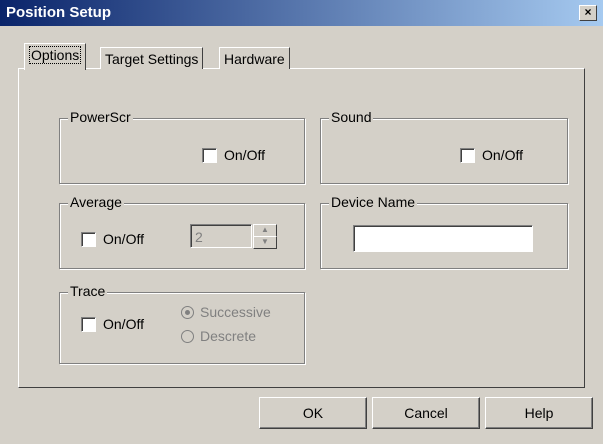 The height and width of the screenshot is (444, 603). I want to click on title-bar: Position Setup ×, so click(301, 13).